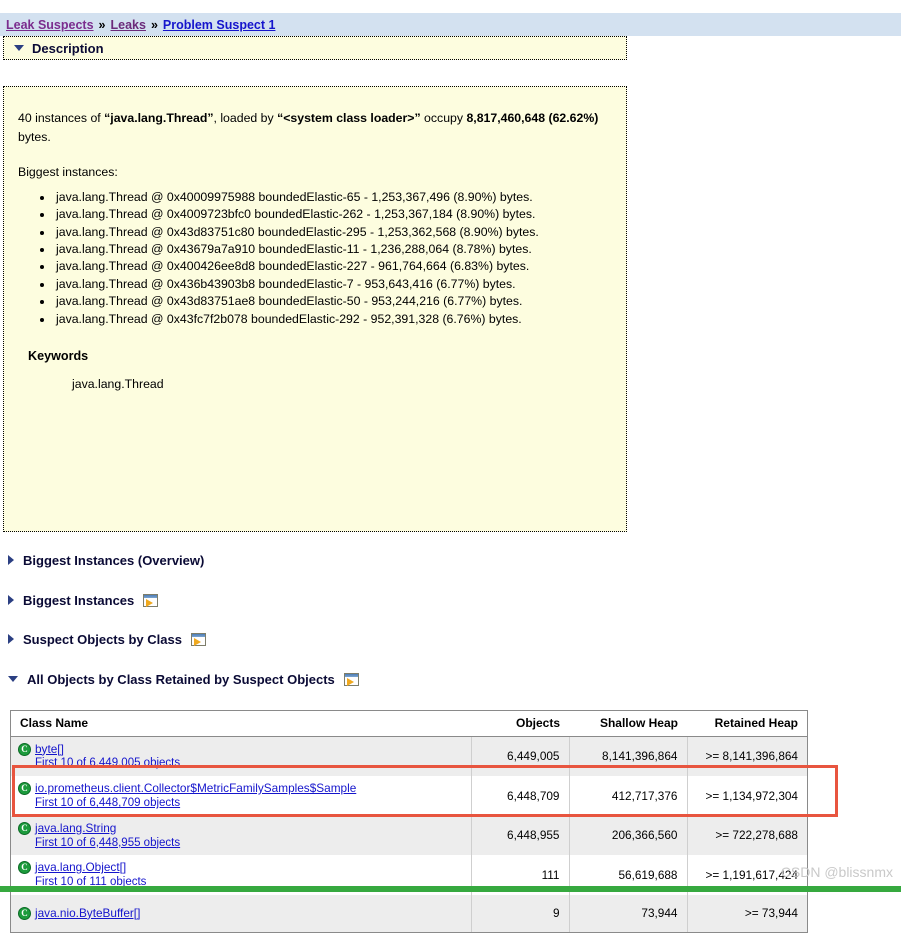 The height and width of the screenshot is (933, 901). Describe the element at coordinates (128, 25) in the screenshot. I see `breadcrumb-item-leaks: Leaks` at that location.